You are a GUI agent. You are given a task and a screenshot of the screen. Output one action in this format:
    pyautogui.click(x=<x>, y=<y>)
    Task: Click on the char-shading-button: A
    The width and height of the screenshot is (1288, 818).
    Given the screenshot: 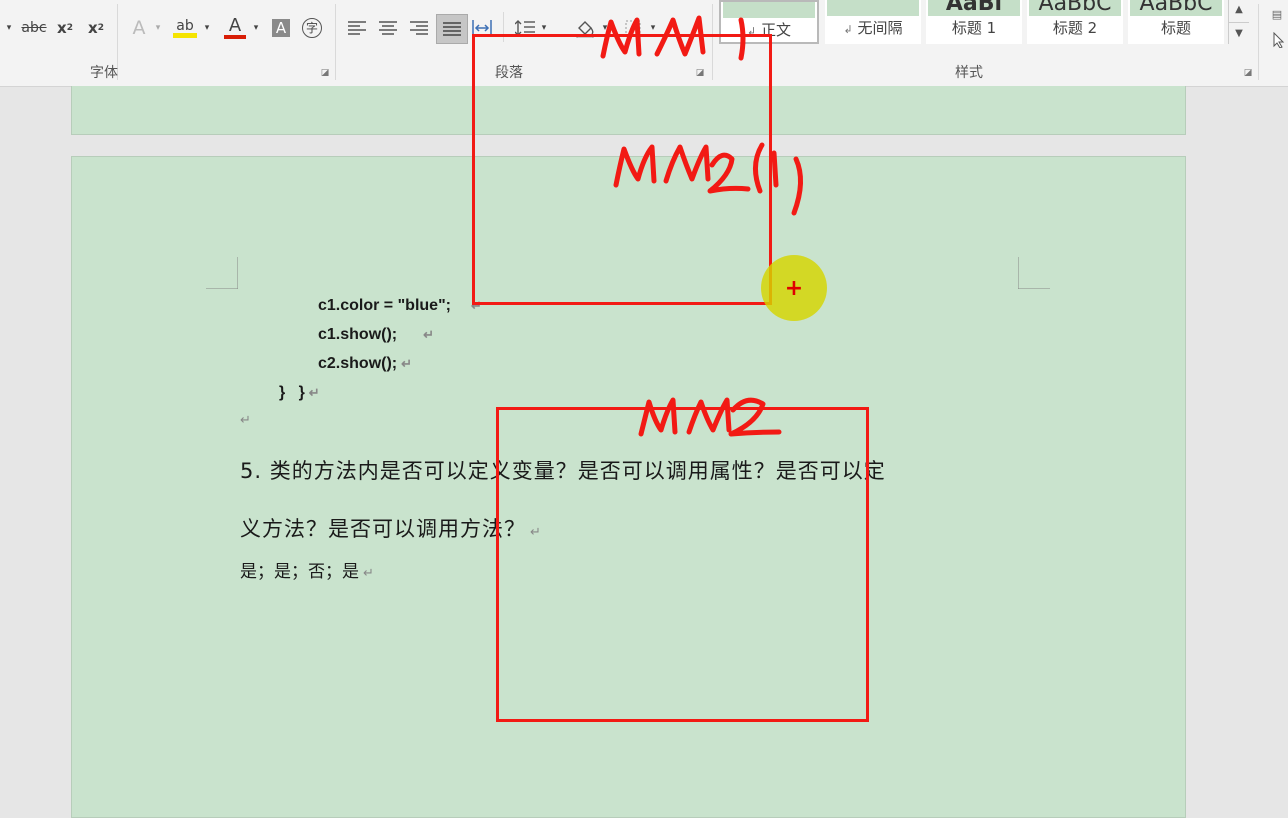 What is the action you would take?
    pyautogui.click(x=281, y=28)
    